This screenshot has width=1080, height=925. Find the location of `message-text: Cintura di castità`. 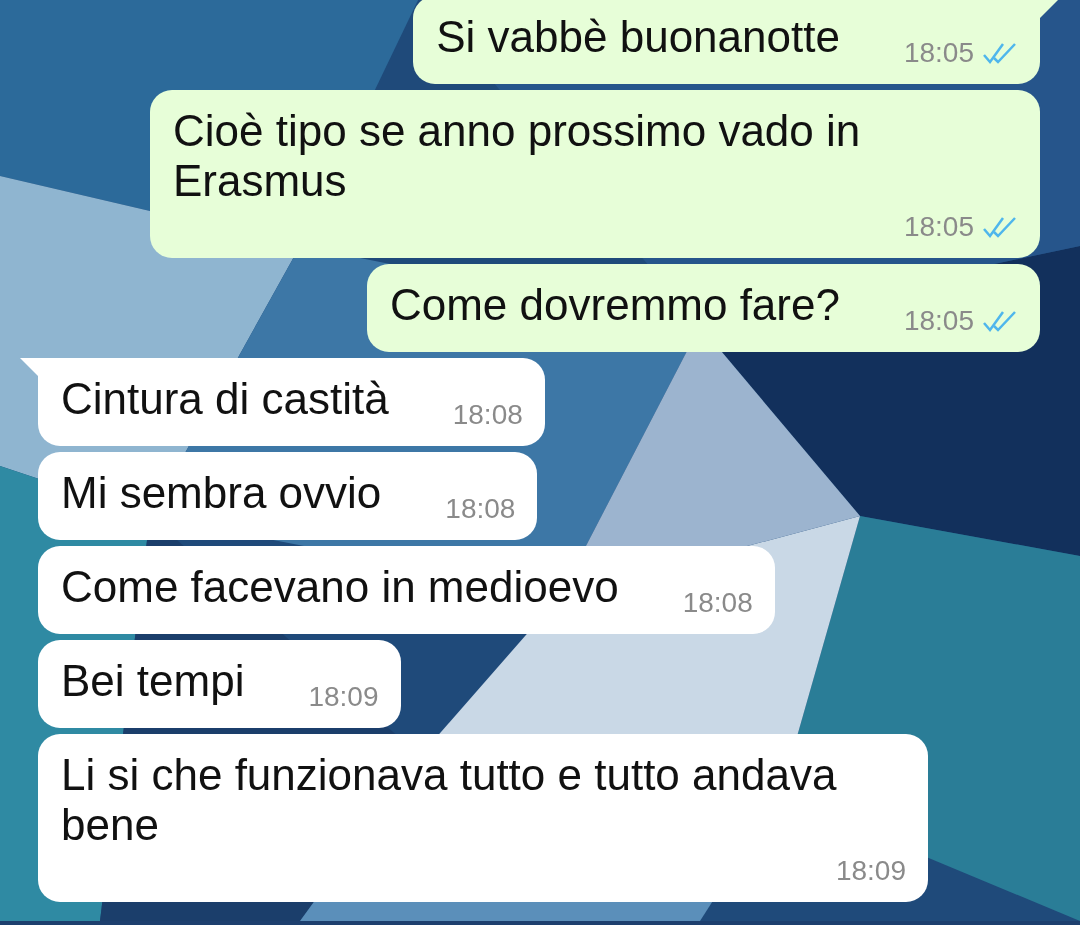

message-text: Cintura di castità is located at coordinates (225, 399).